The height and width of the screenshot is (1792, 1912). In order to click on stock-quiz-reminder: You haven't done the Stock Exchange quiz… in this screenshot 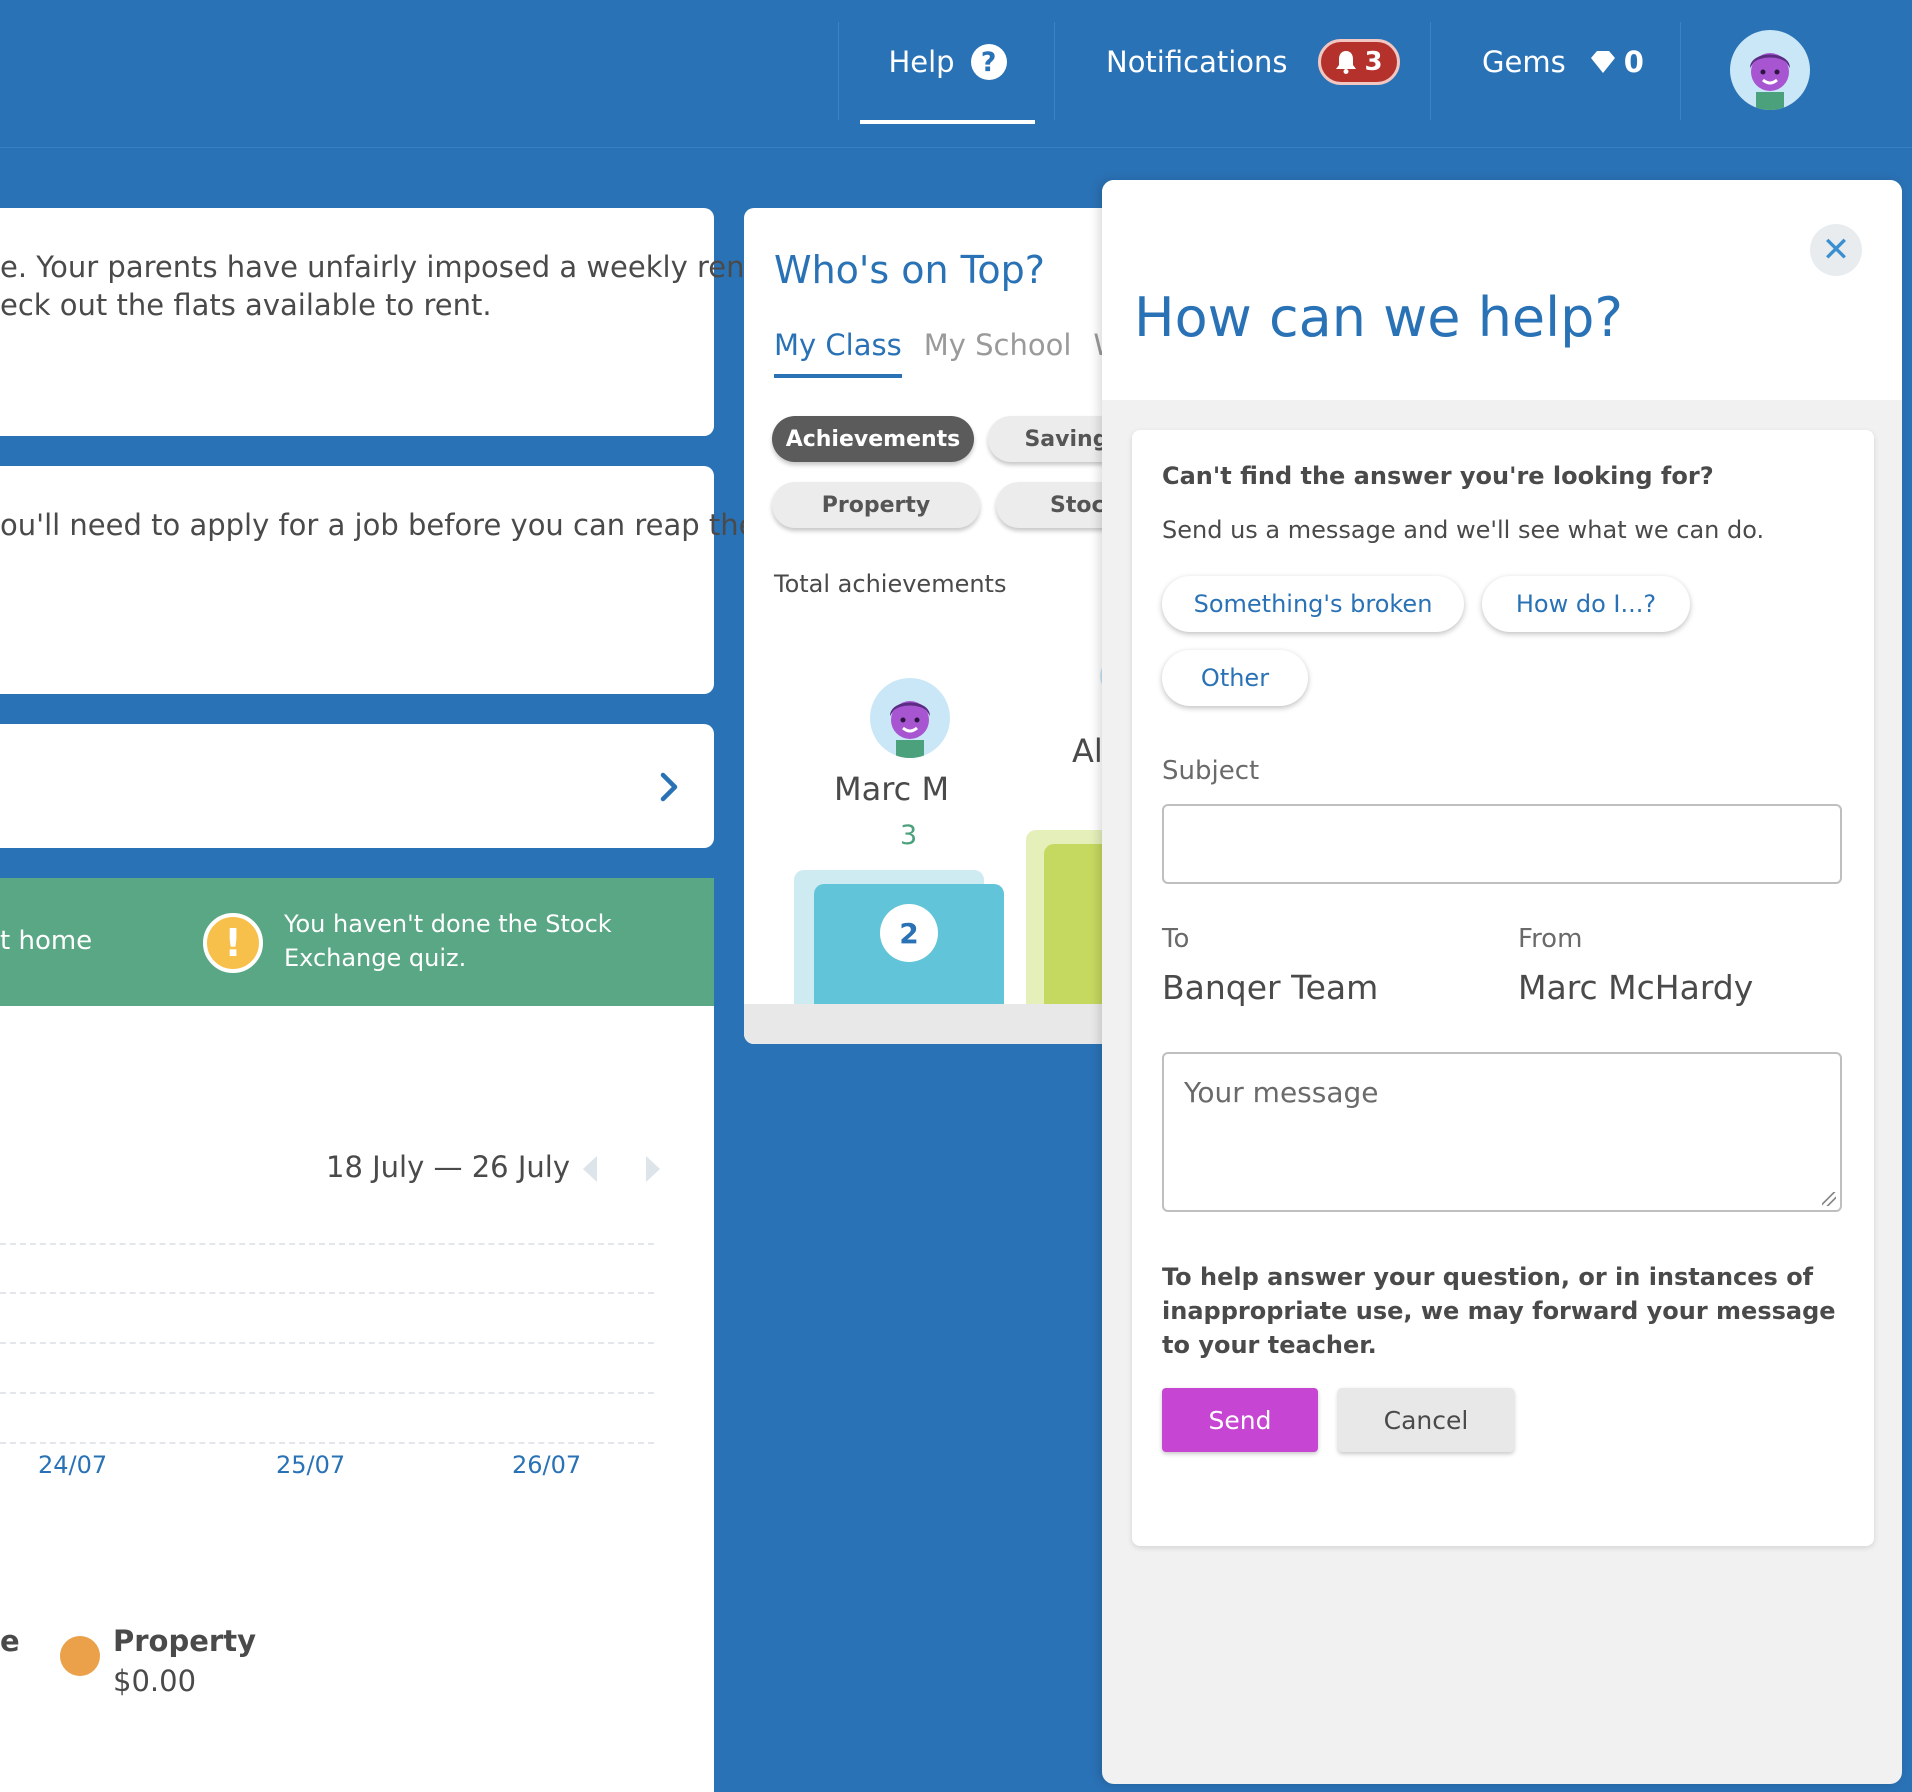, I will do `click(454, 941)`.